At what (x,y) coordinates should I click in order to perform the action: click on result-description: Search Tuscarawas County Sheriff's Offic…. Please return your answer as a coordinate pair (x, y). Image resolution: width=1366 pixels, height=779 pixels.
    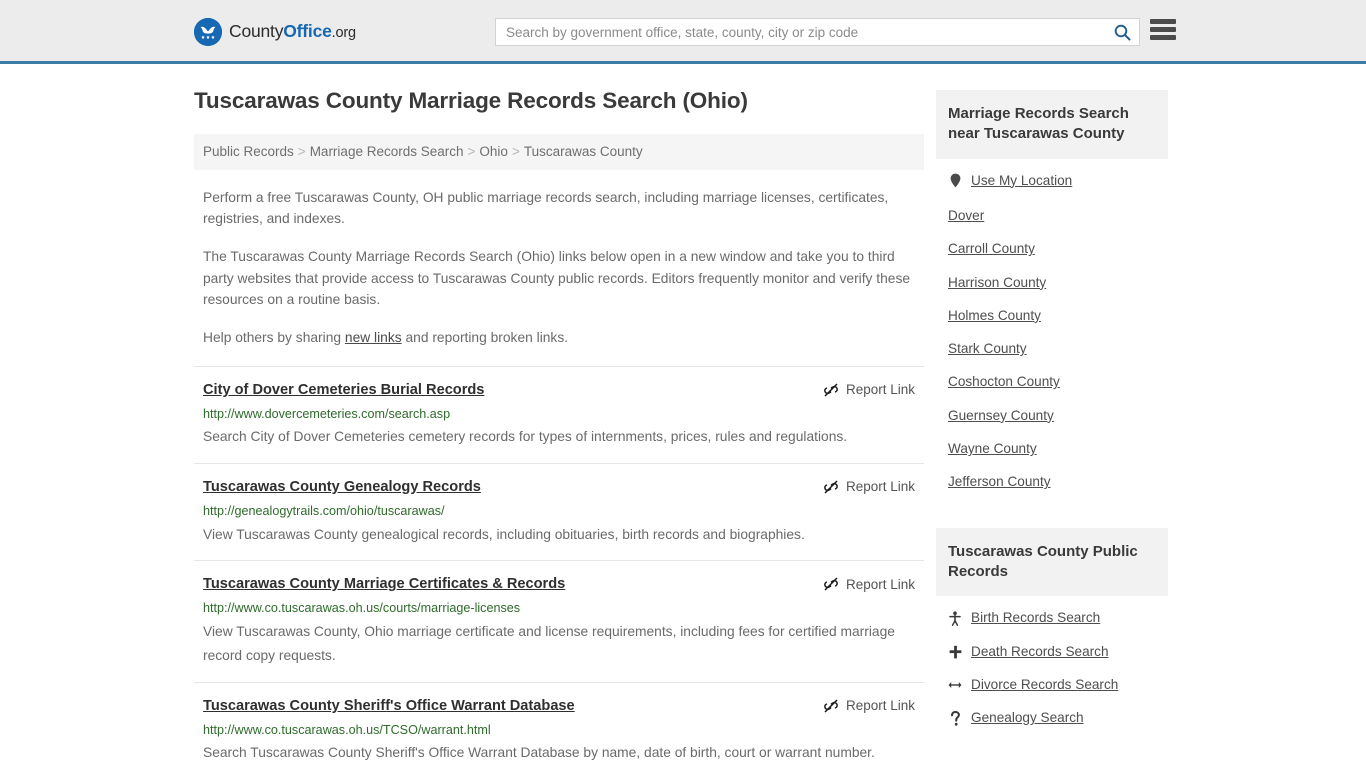
    Looking at the image, I should click on (539, 753).